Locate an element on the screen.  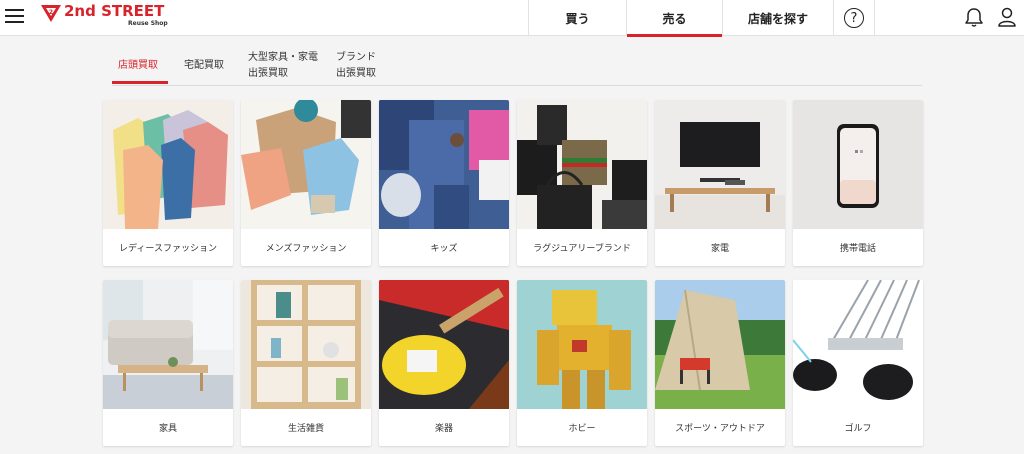
logo-text: 2nd STREET is located at coordinates (114, 11).